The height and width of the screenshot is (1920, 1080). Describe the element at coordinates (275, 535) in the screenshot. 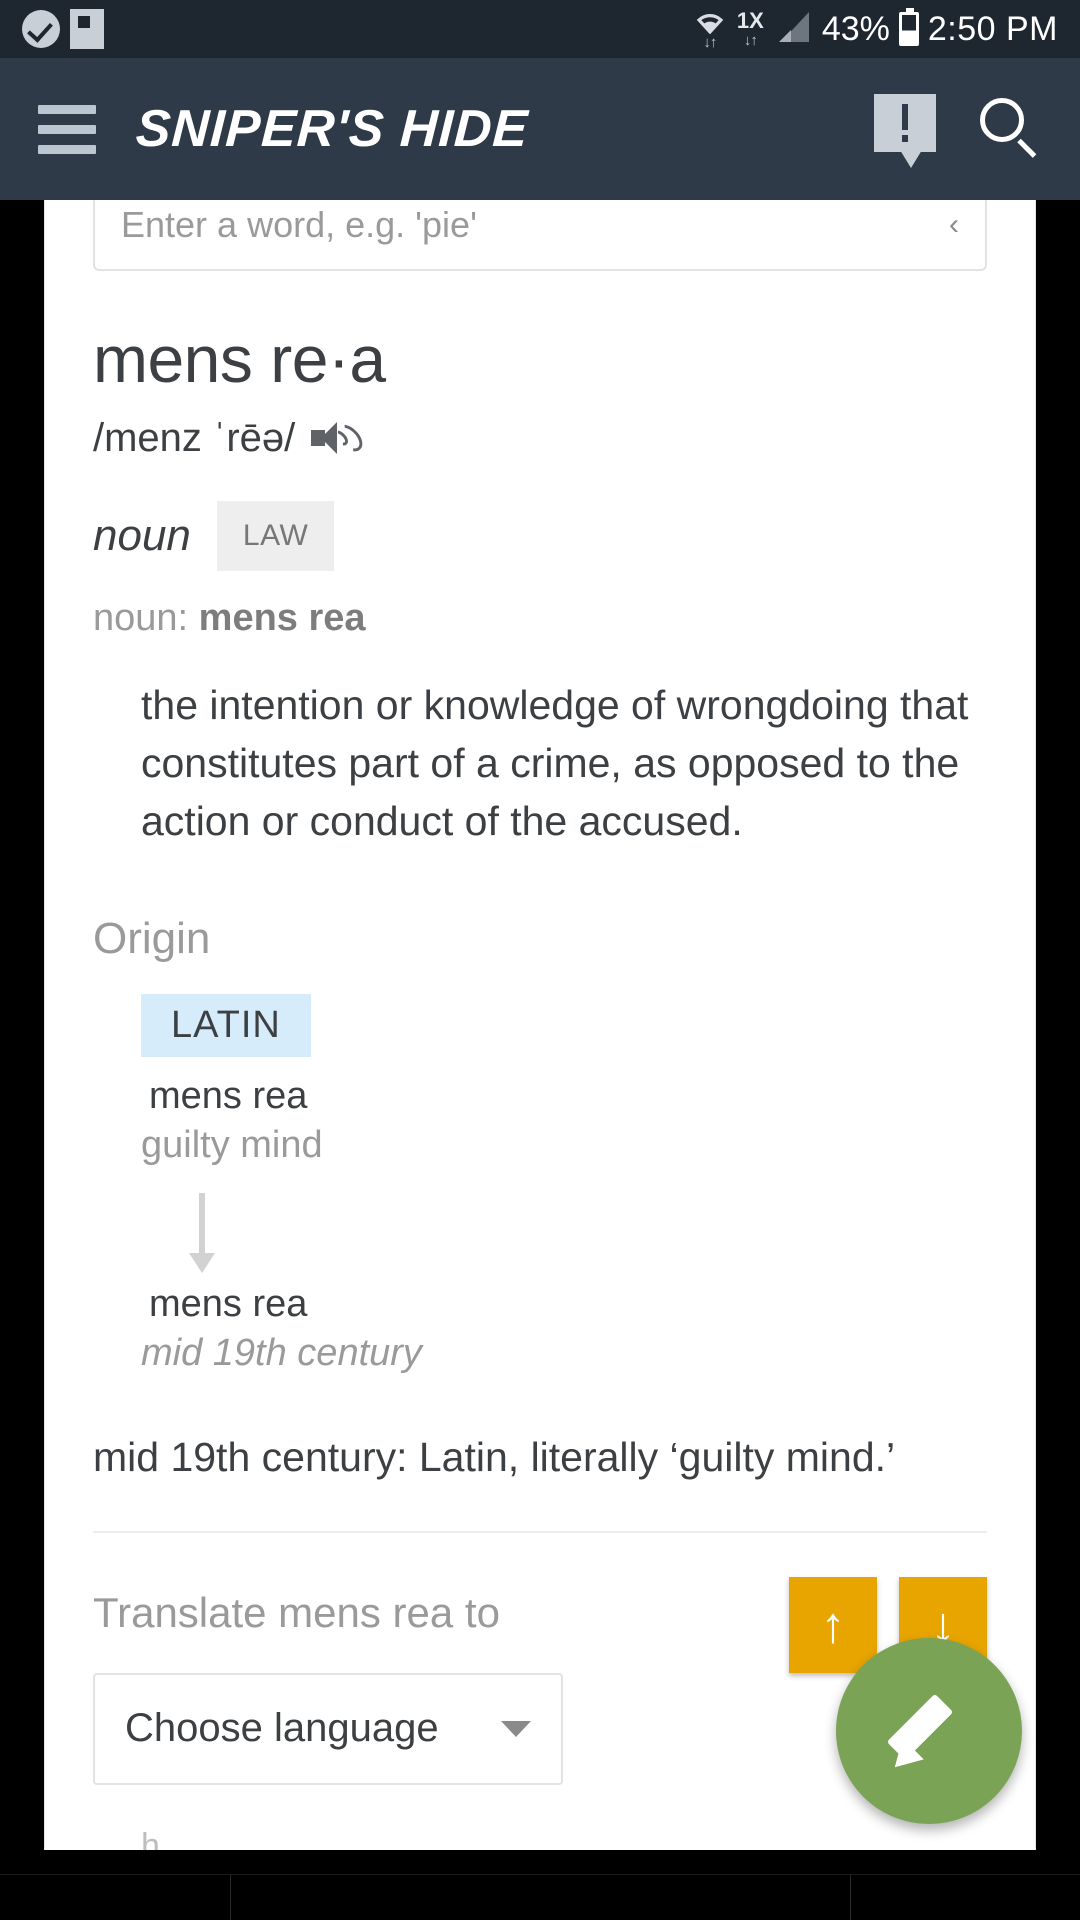

I see `register-tag: LAW` at that location.